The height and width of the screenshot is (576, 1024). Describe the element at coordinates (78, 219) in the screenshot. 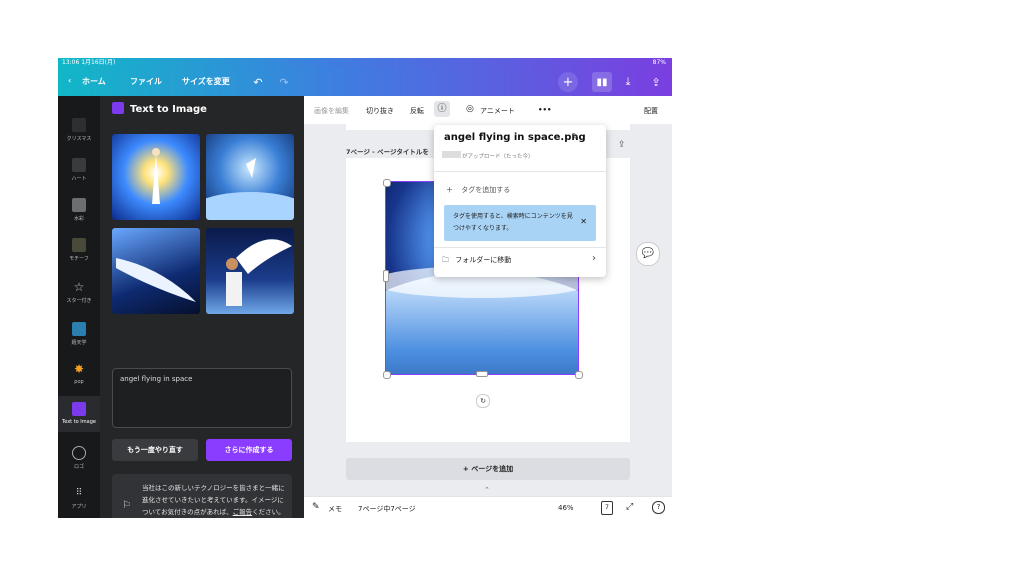

I see `rail-label: 水彩` at that location.